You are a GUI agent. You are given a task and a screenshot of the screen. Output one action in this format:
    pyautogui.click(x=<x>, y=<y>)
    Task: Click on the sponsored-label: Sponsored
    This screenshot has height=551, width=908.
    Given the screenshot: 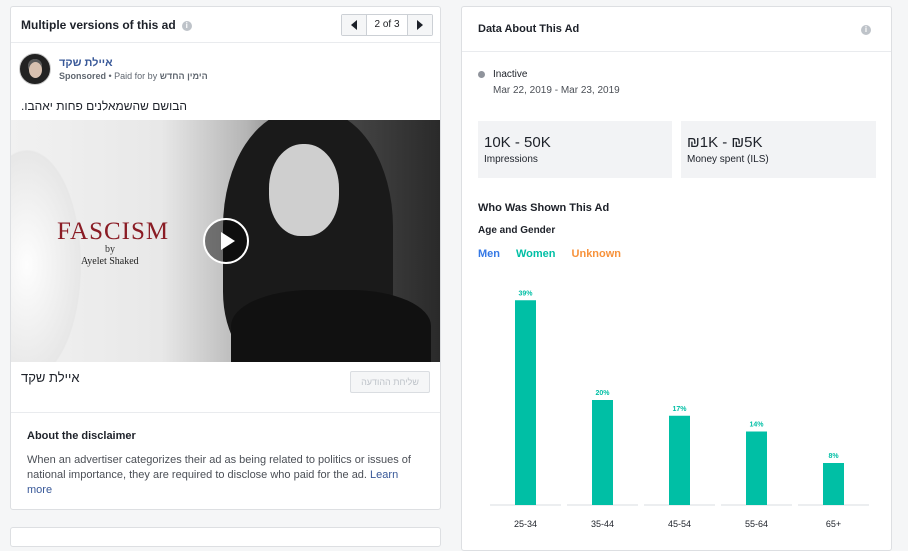 What is the action you would take?
    pyautogui.click(x=83, y=76)
    